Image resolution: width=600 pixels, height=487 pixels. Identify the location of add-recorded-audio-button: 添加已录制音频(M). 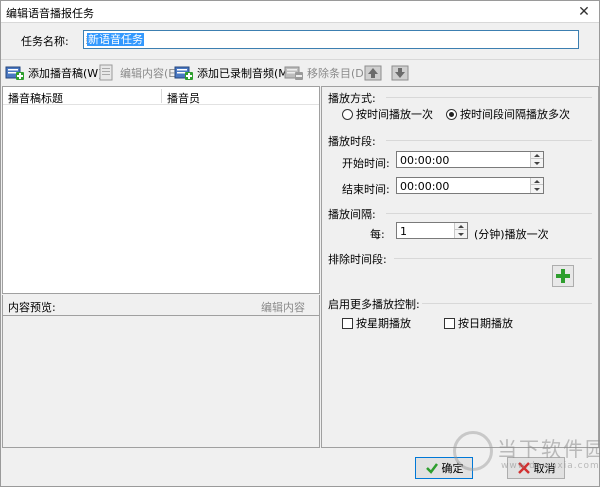
(233, 73).